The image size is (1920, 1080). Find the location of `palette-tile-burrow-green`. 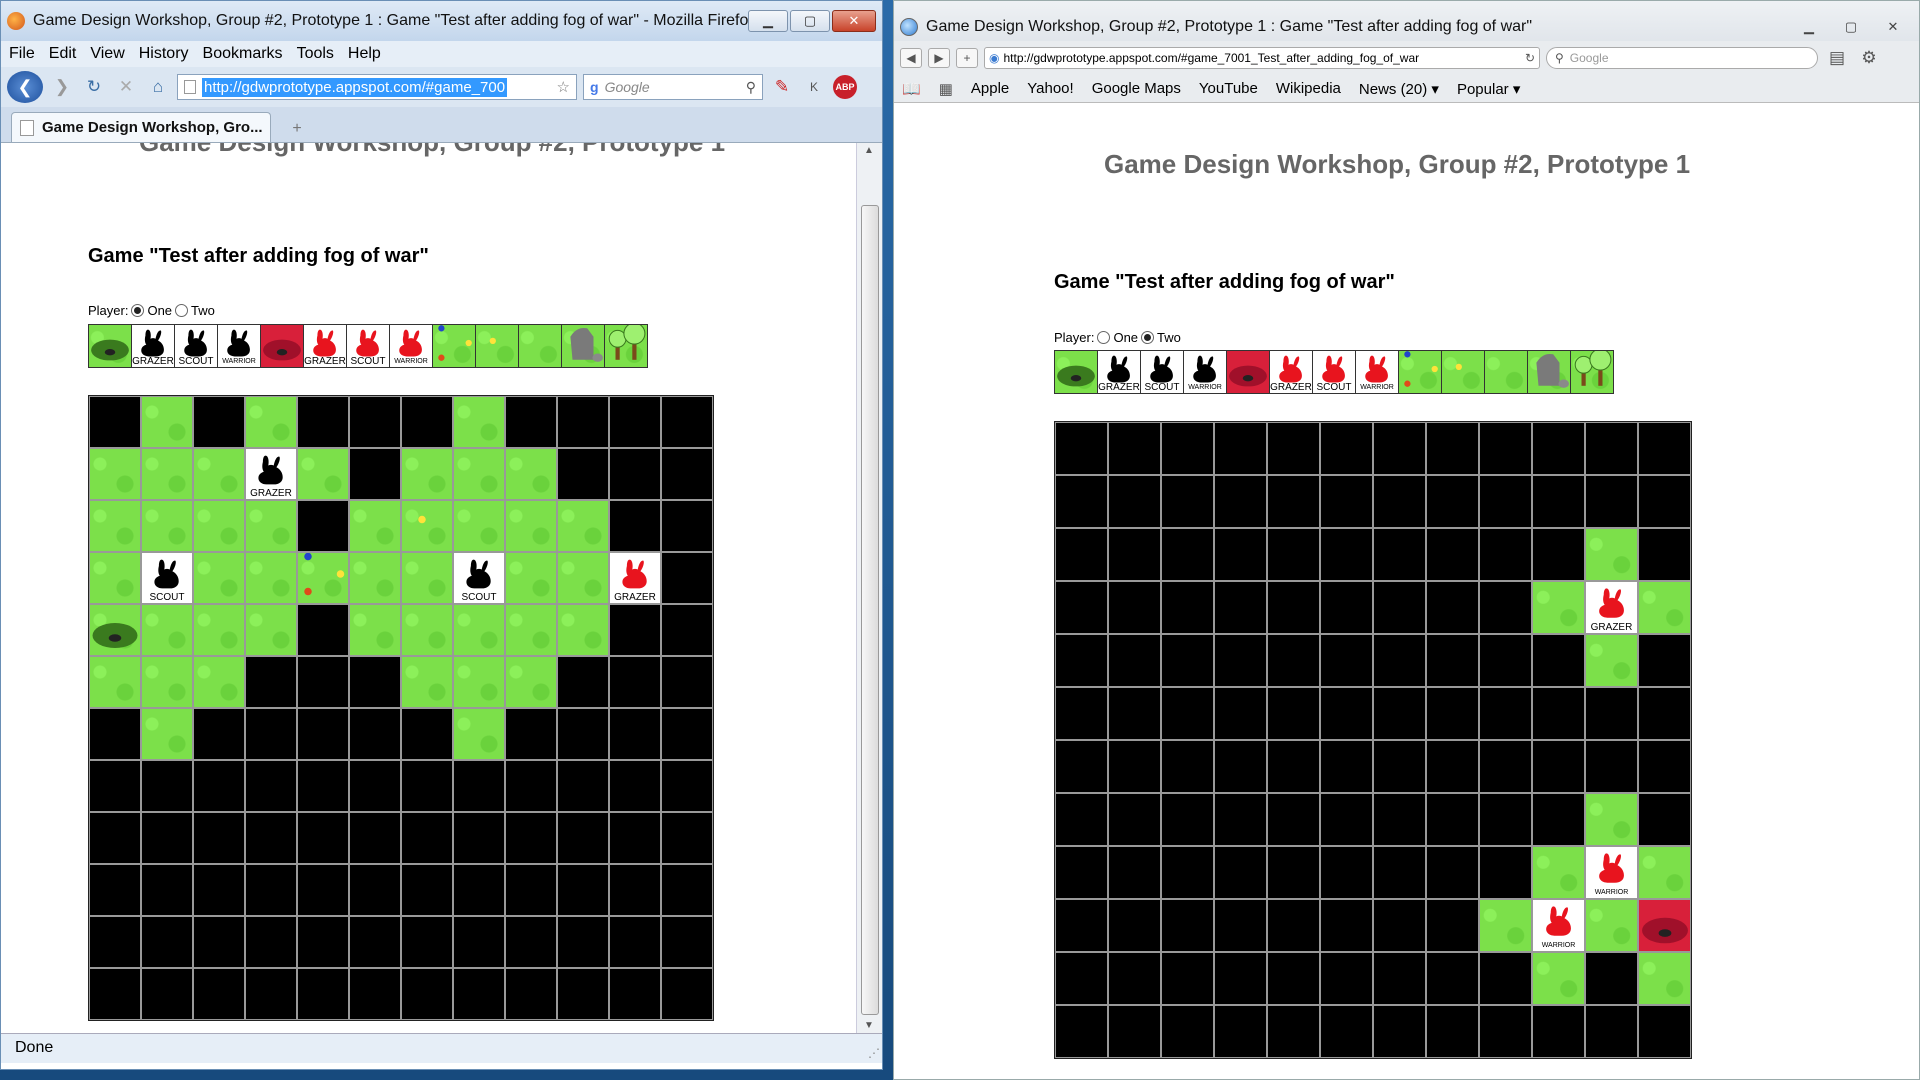

palette-tile-burrow-green is located at coordinates (1076, 372).